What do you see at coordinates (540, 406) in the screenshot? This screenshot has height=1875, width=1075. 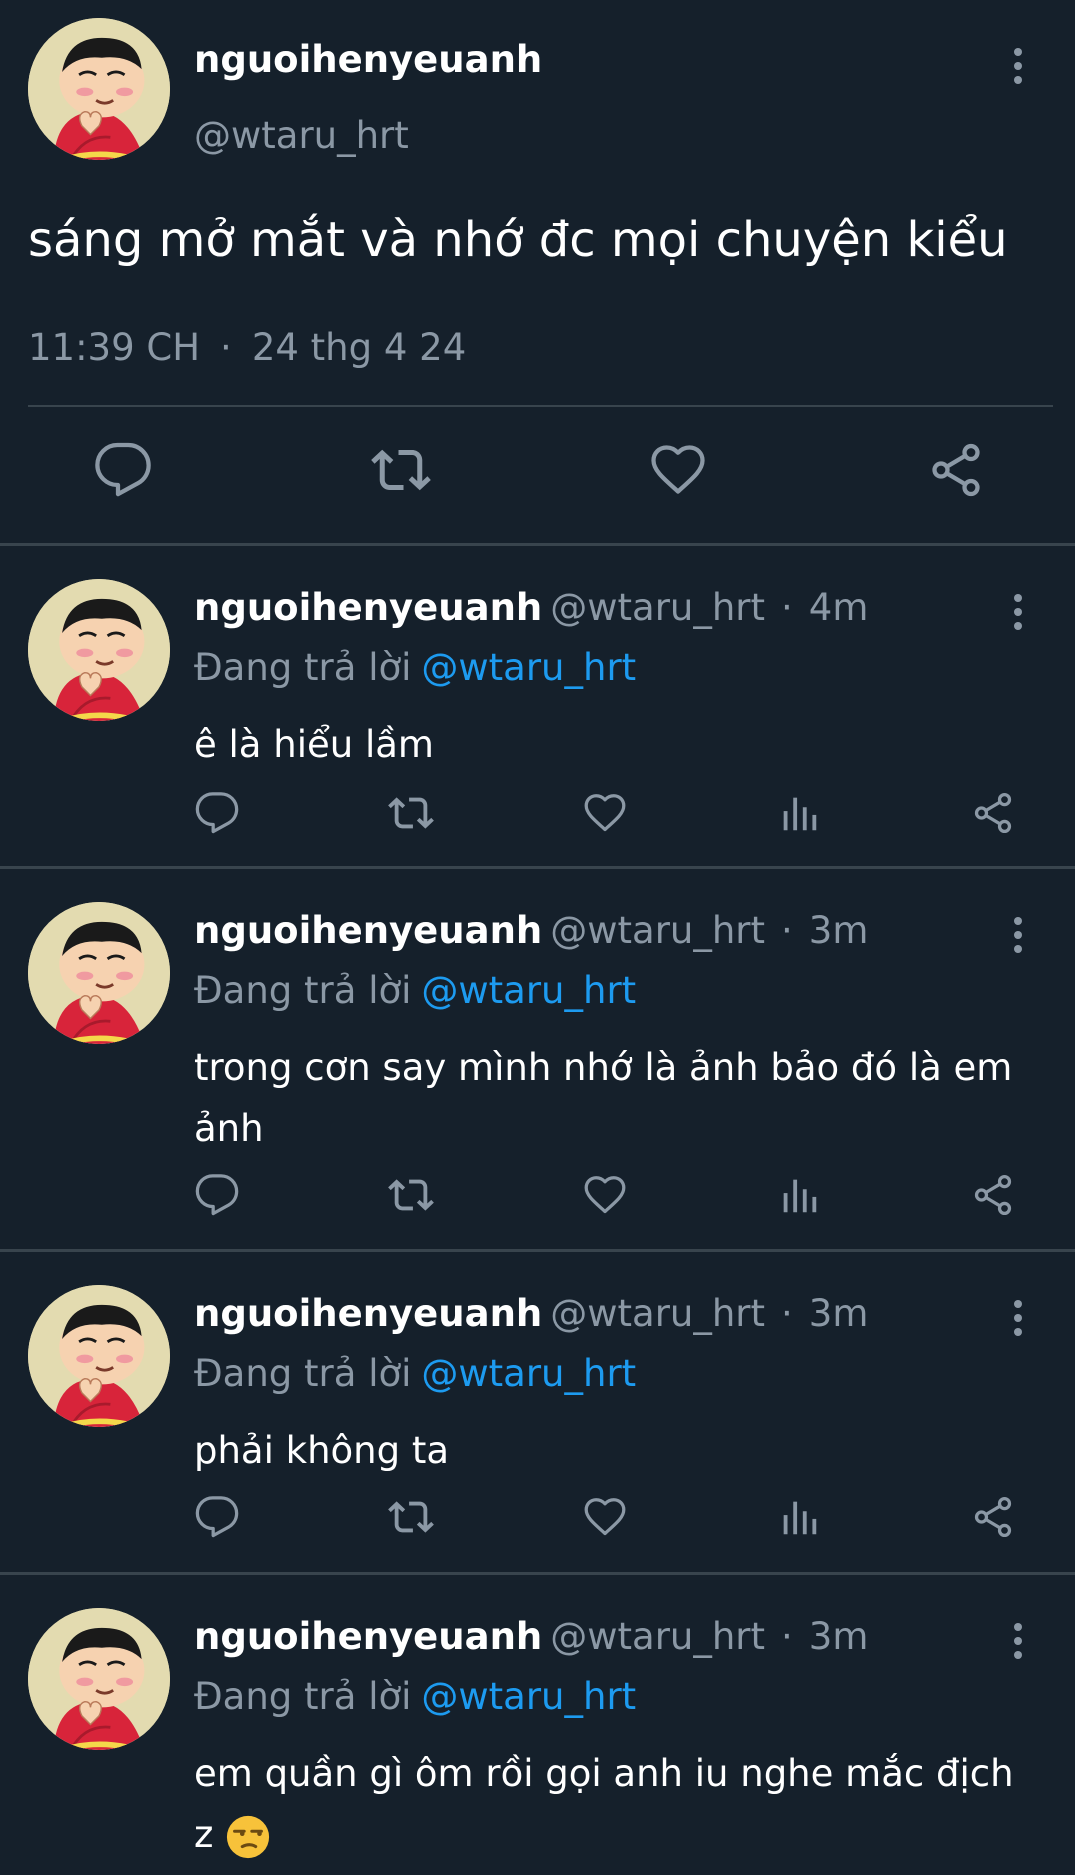 I see `divider` at bounding box center [540, 406].